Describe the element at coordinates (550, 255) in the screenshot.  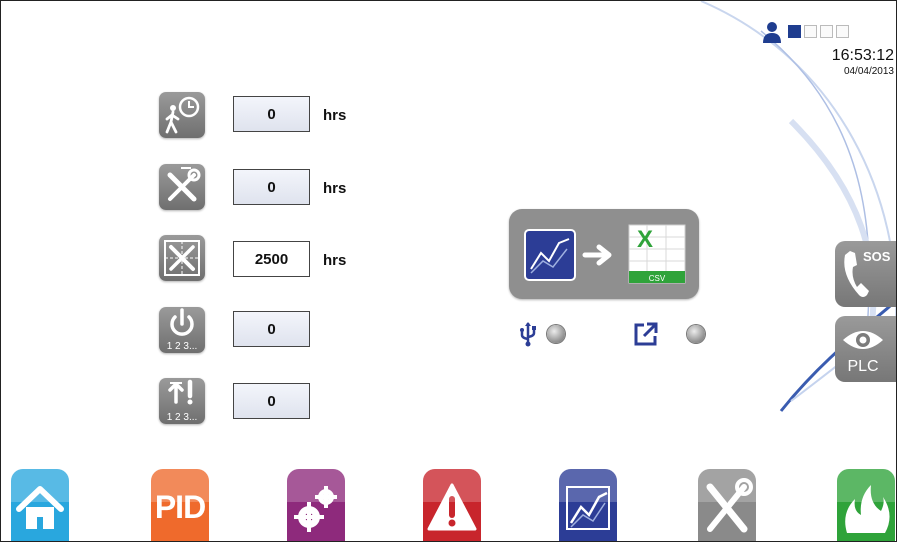
I see `trend-chart-icon` at that location.